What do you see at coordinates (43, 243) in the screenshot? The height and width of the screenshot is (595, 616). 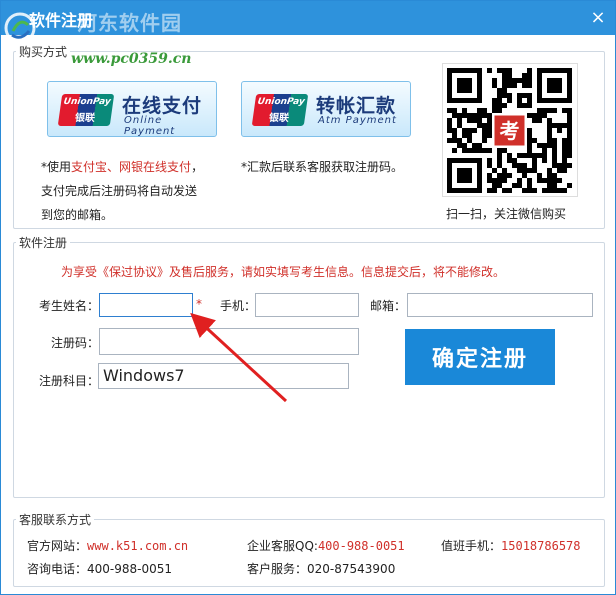 I see `register-legend: 软件注册` at bounding box center [43, 243].